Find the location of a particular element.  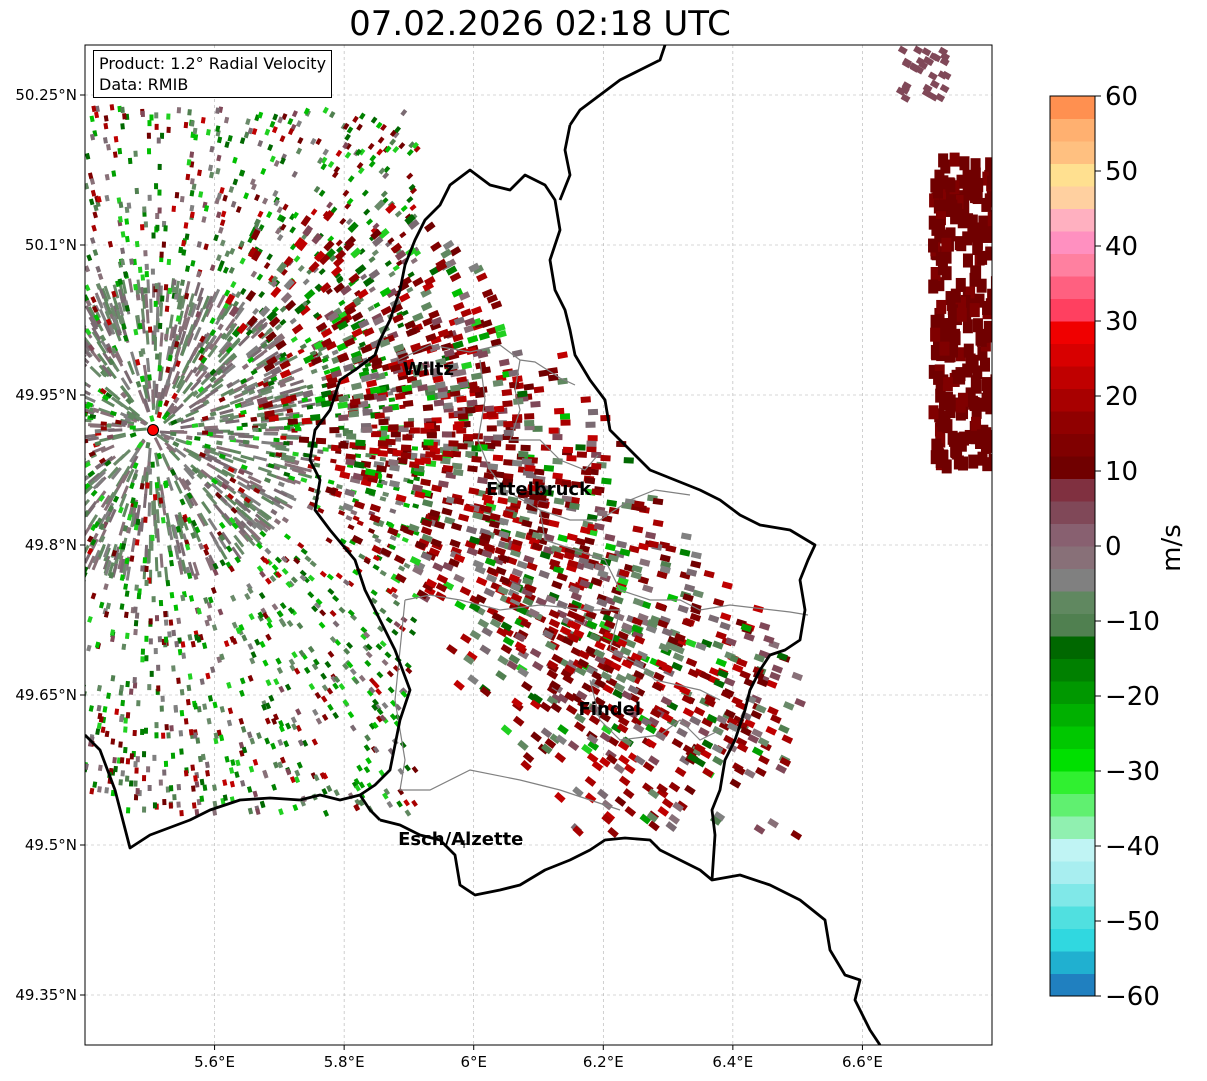

city-label: Wiltz is located at coordinates (428, 369).